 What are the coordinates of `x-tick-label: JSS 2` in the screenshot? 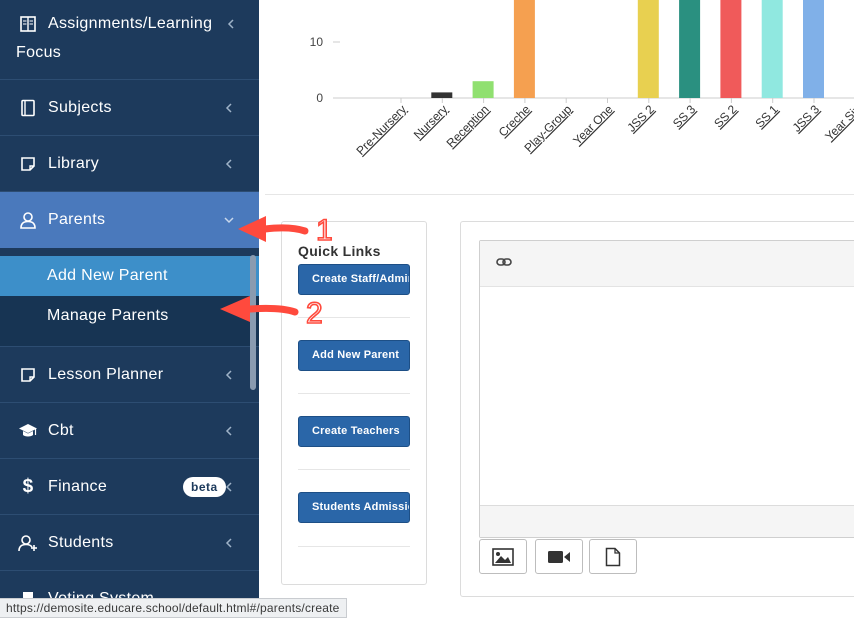 It's located at (640, 118).